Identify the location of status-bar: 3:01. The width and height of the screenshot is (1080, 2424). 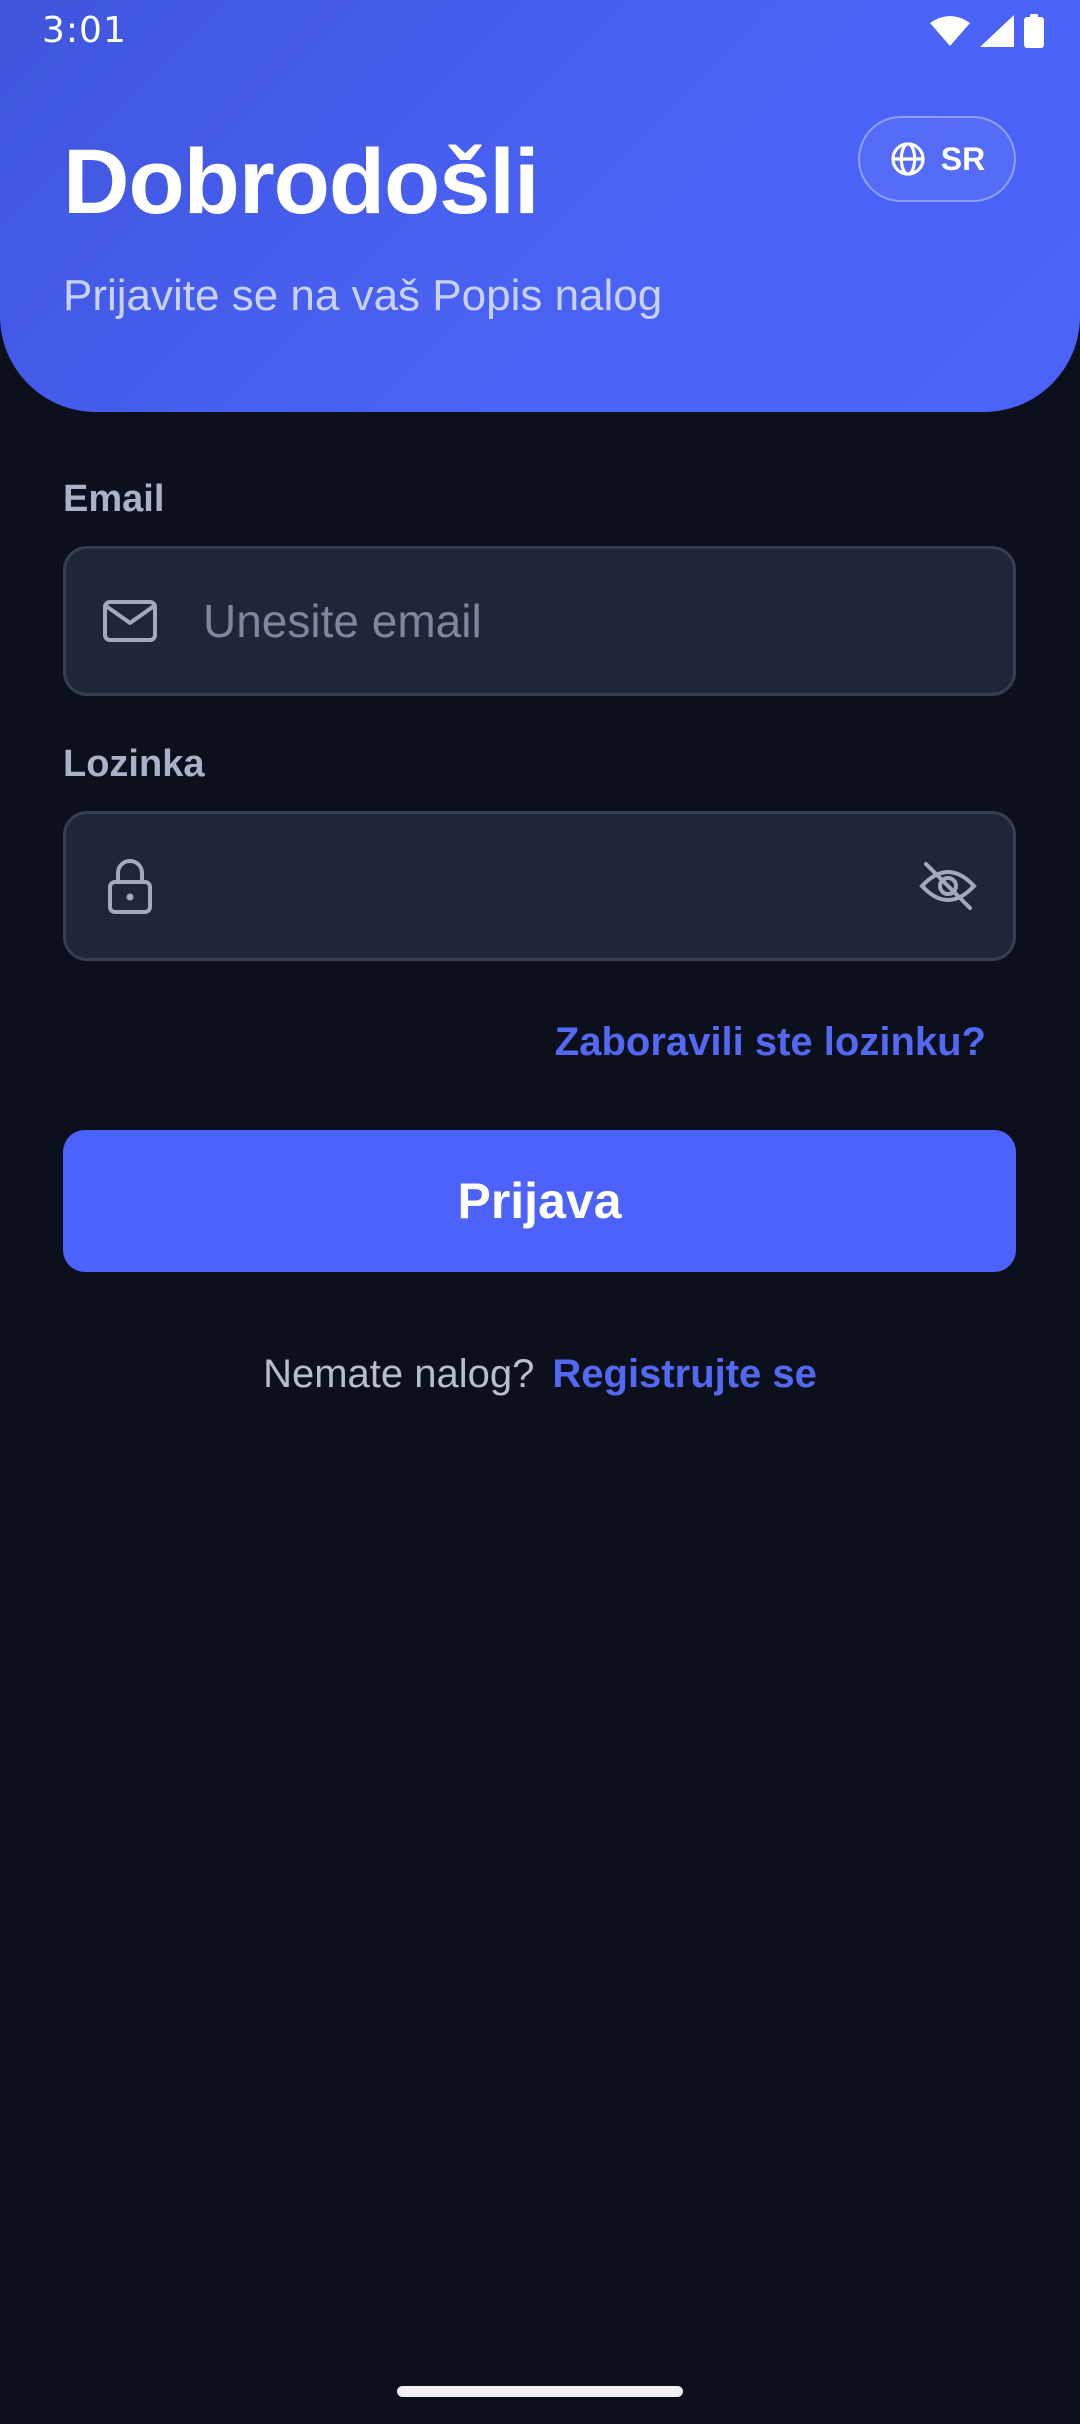
(540, 32).